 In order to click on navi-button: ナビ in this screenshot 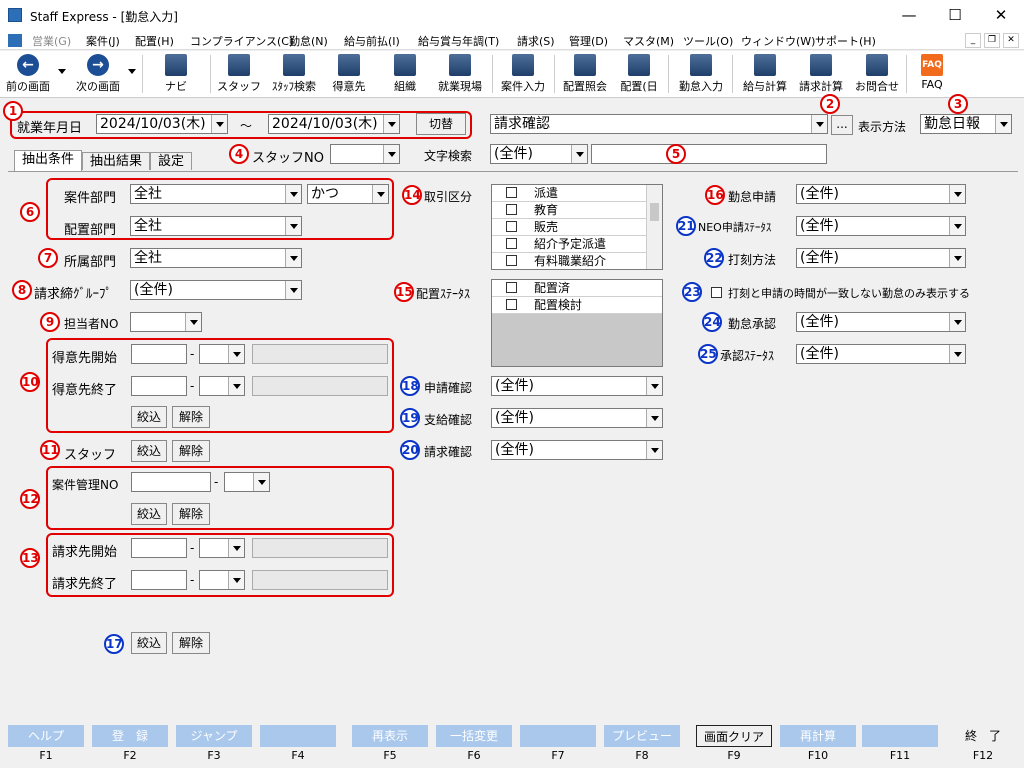, I will do `click(176, 75)`.